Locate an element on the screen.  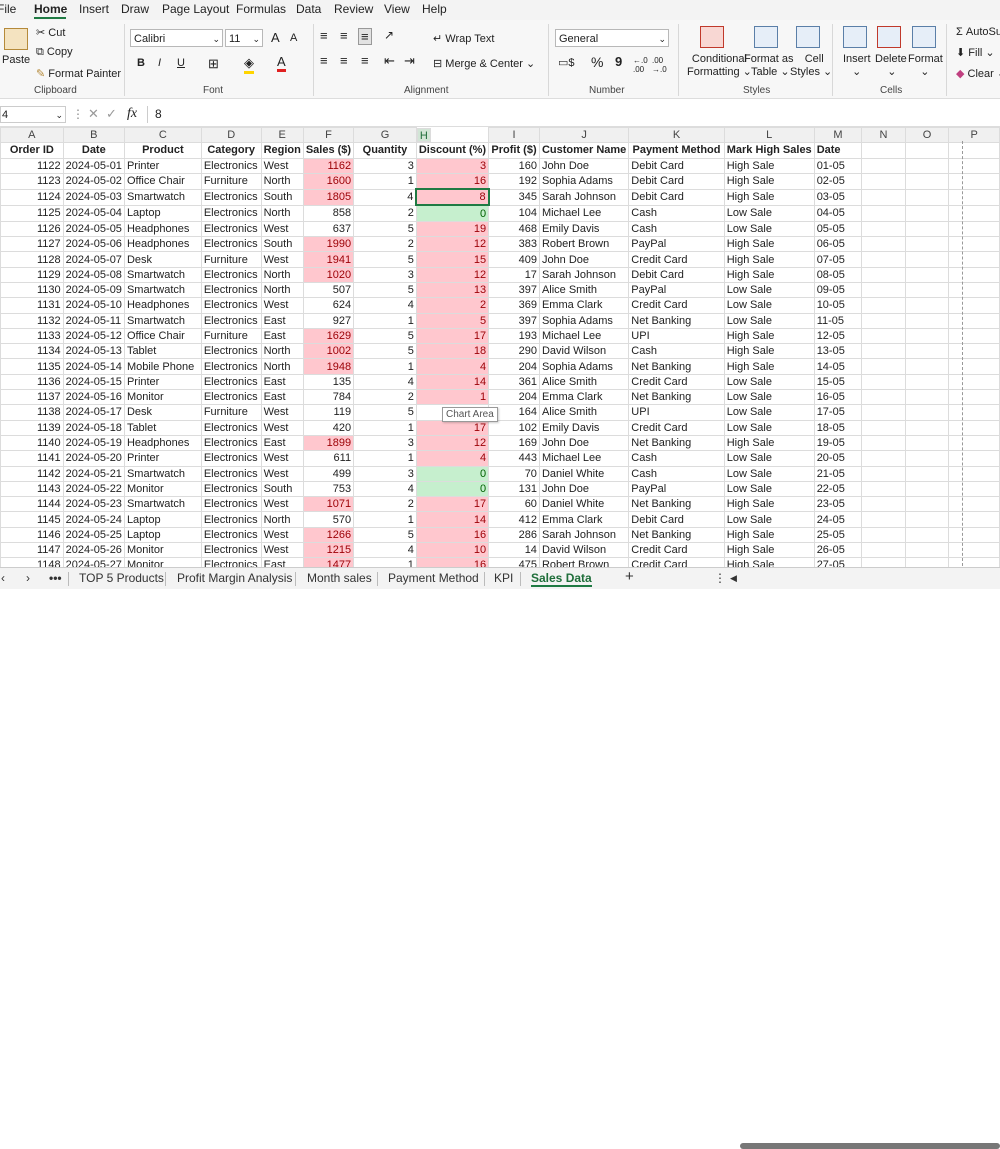
table-cell: David Wilson is located at coordinates (584, 351).